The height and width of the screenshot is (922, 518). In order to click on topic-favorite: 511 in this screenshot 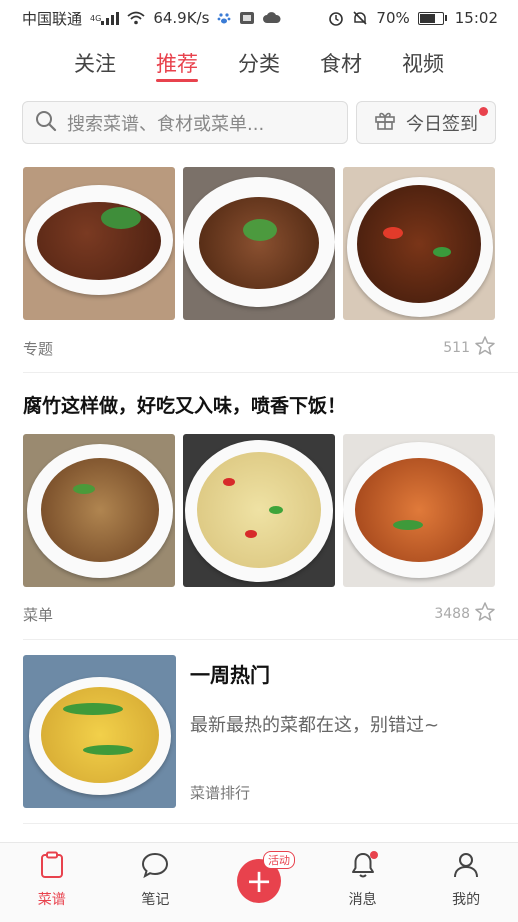, I will do `click(469, 348)`.